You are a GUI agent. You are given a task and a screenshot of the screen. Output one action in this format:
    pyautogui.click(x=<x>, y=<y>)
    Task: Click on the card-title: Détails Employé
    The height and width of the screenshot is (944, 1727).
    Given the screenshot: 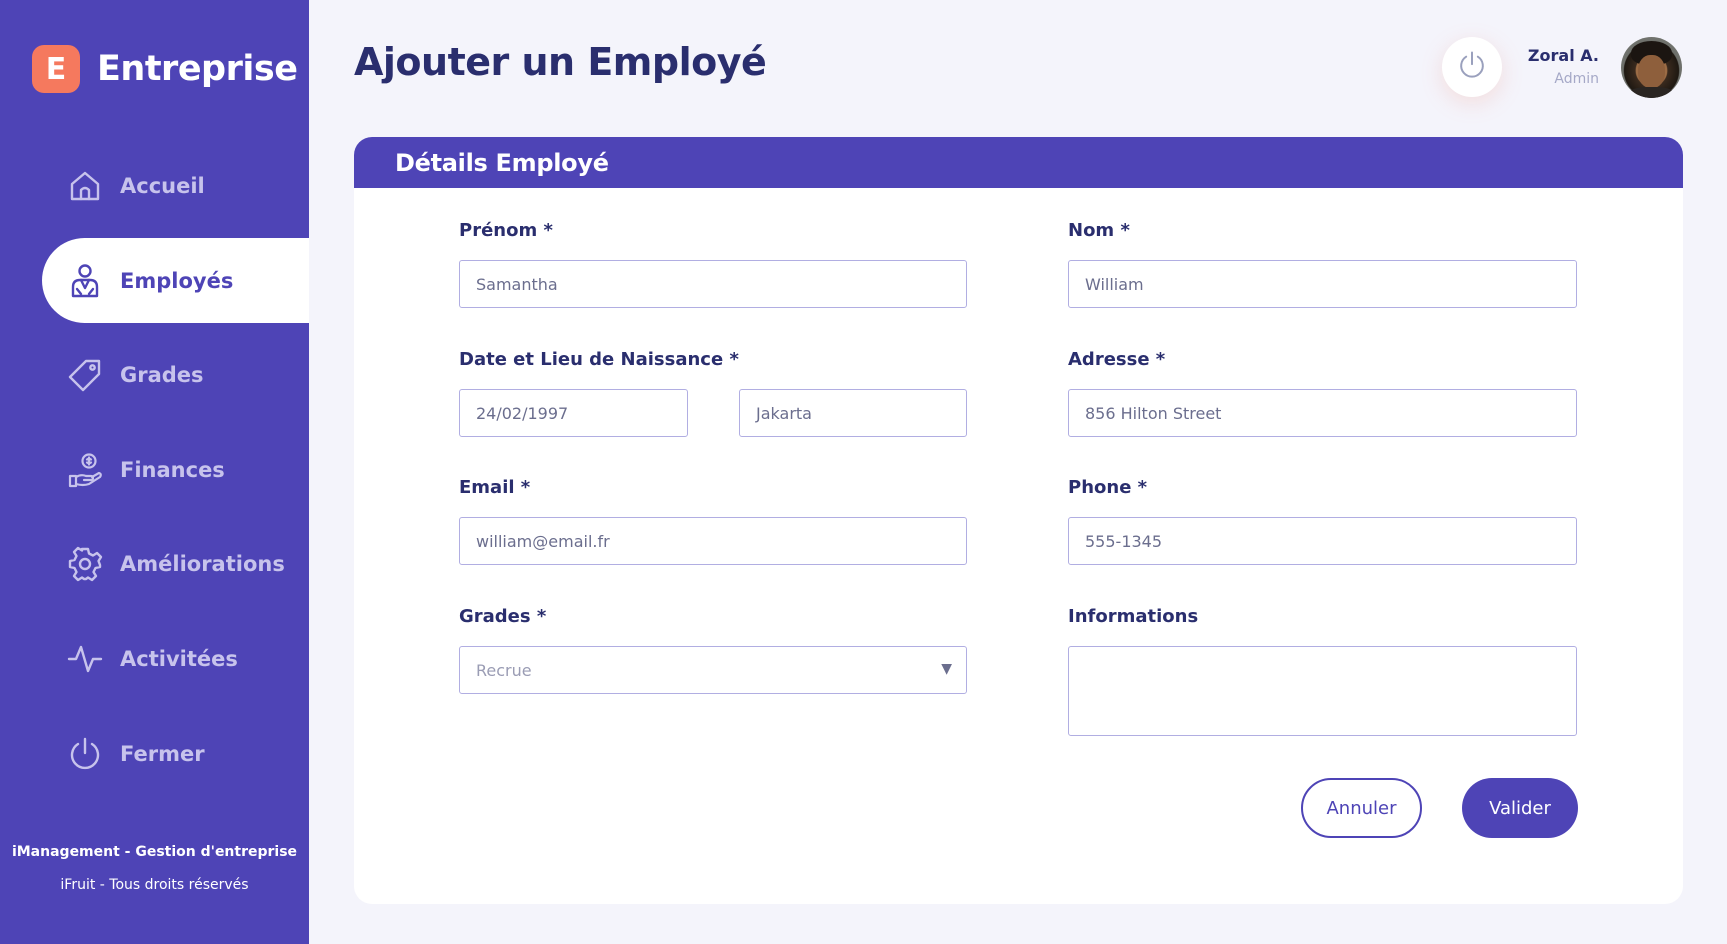 What is the action you would take?
    pyautogui.click(x=502, y=162)
    